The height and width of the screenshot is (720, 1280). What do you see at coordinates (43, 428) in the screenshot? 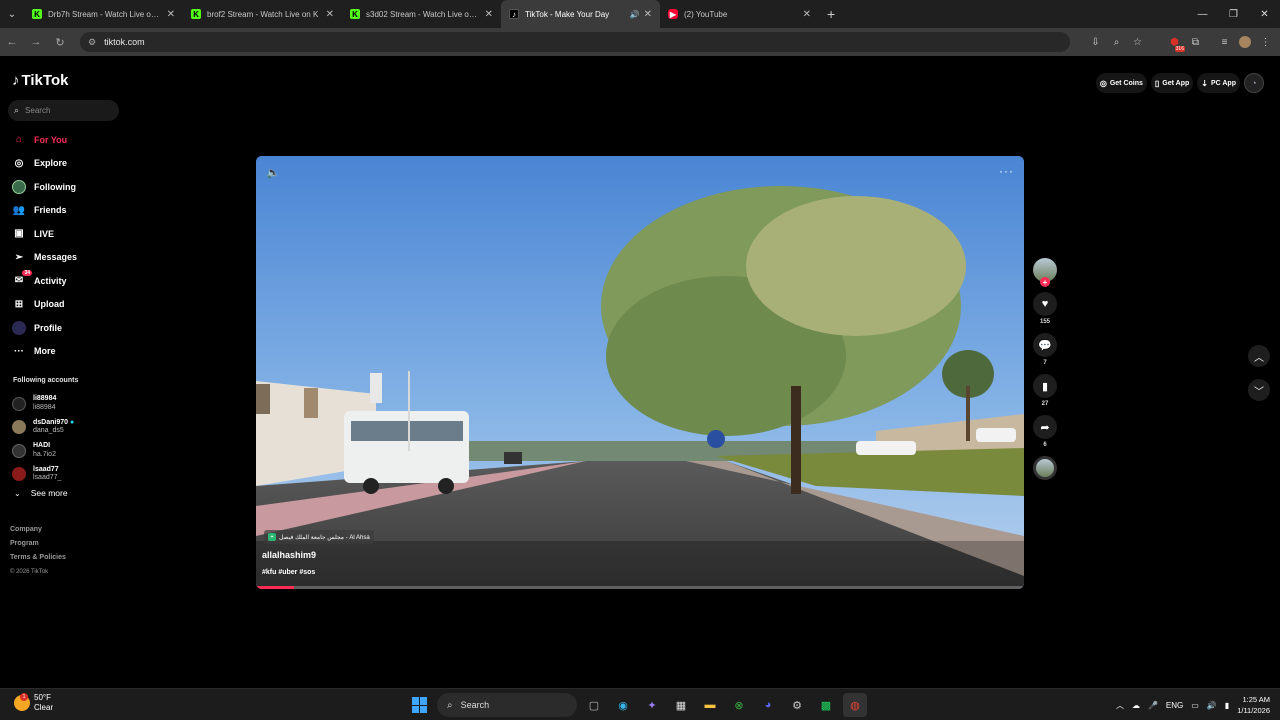
I see `account-item: dsDani970 ● dana_ds5` at bounding box center [43, 428].